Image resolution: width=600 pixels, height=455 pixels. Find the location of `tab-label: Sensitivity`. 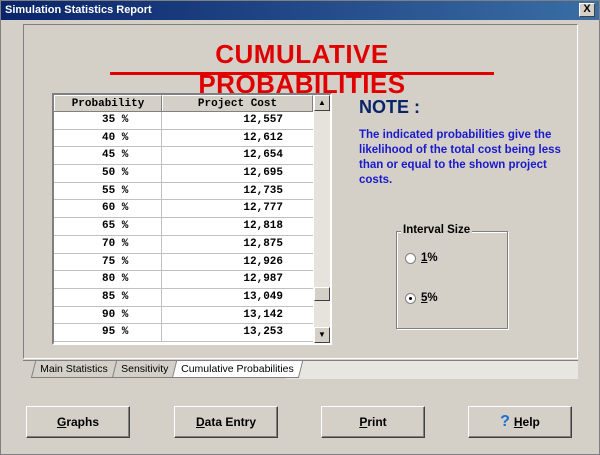

tab-label: Sensitivity is located at coordinates (144, 369).